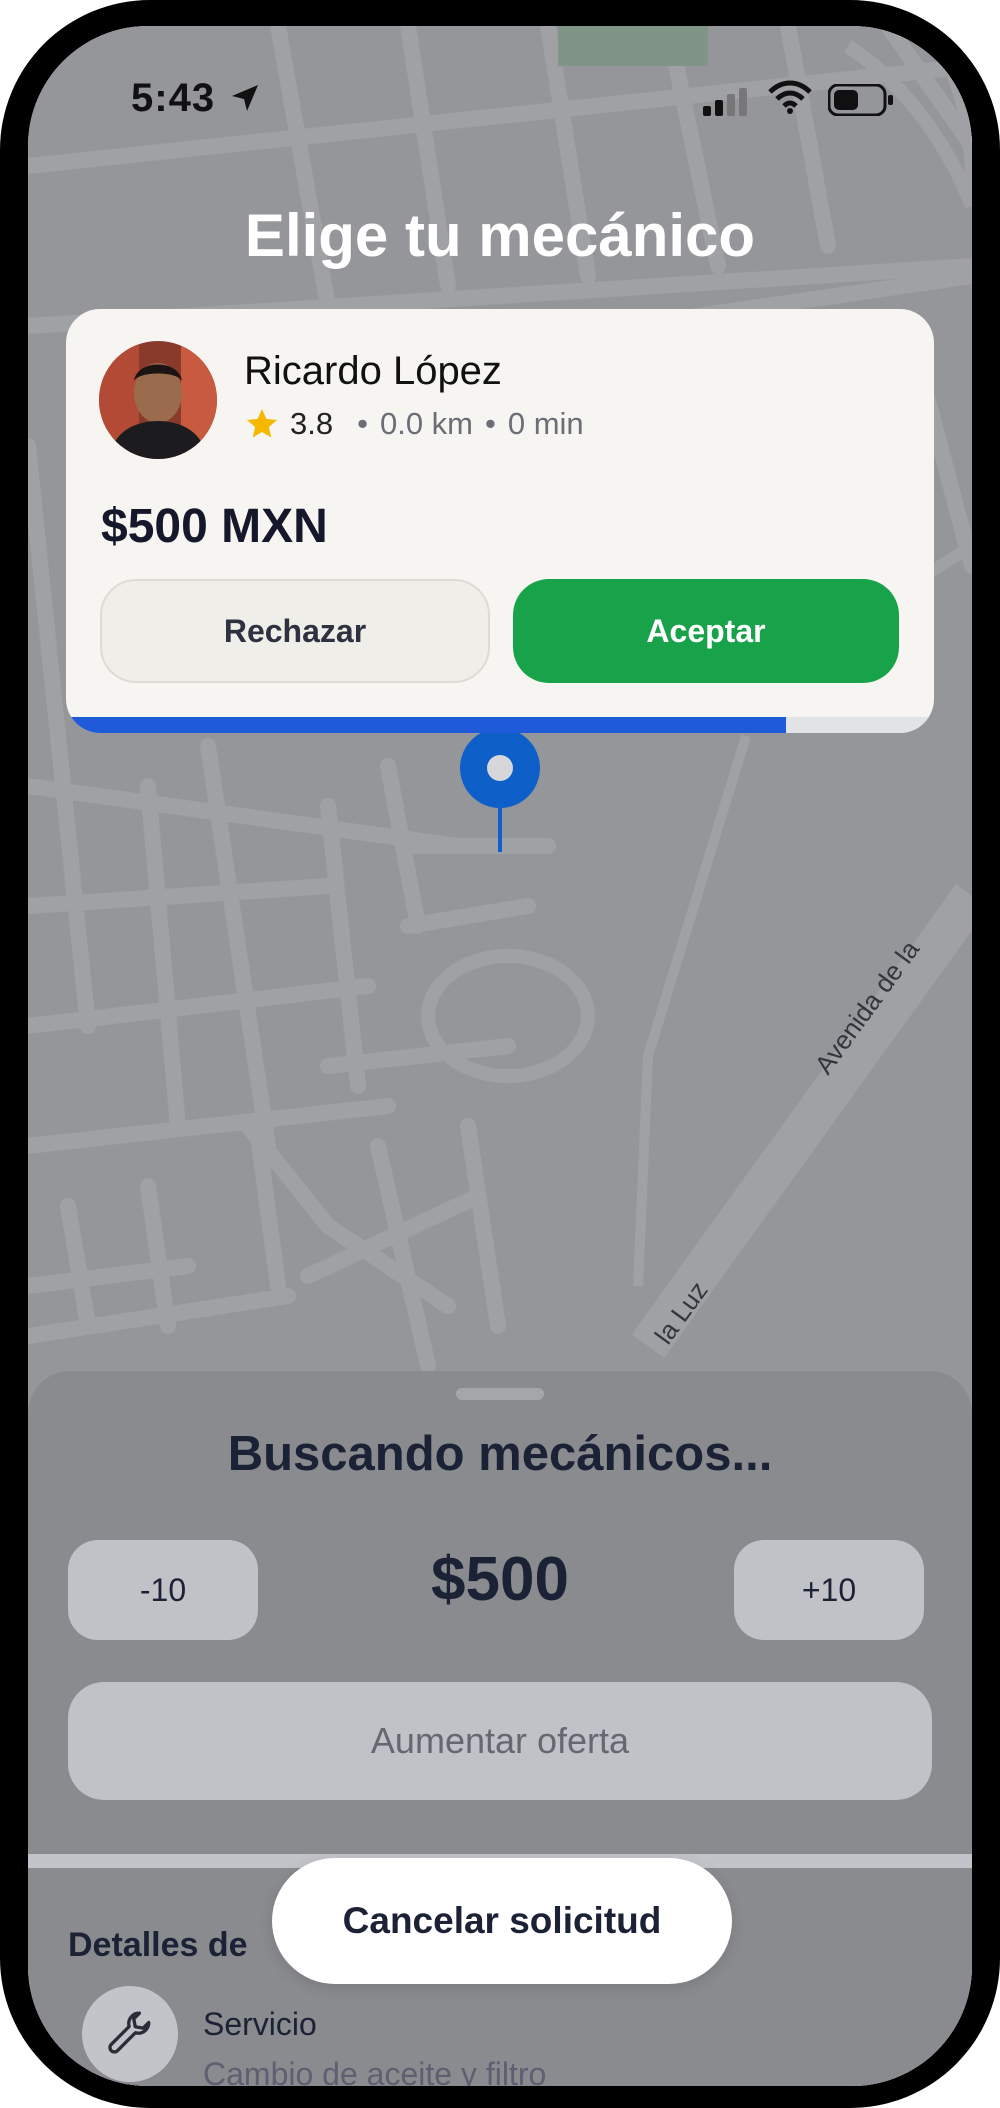 Image resolution: width=1000 pixels, height=2108 pixels. What do you see at coordinates (500, 790) in the screenshot?
I see `location-pin-icon` at bounding box center [500, 790].